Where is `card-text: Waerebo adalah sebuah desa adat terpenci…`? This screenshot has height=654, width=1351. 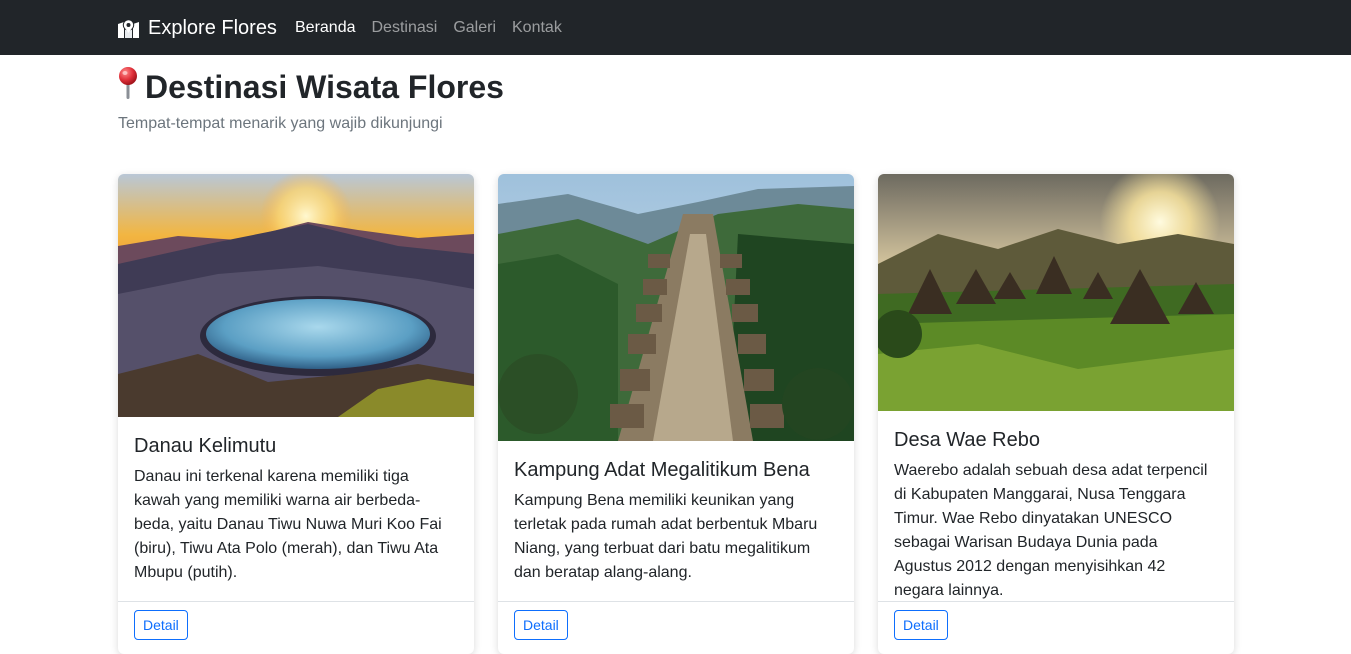 card-text: Waerebo adalah sebuah desa adat terpenci… is located at coordinates (1051, 530).